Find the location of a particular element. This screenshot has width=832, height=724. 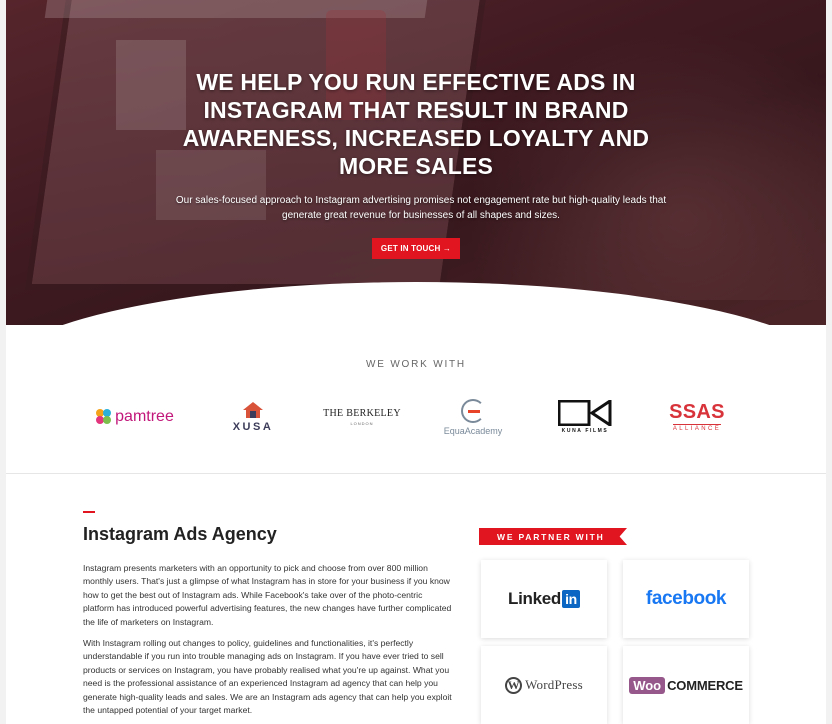

wordpress-logo: W WordPress is located at coordinates (544, 685).